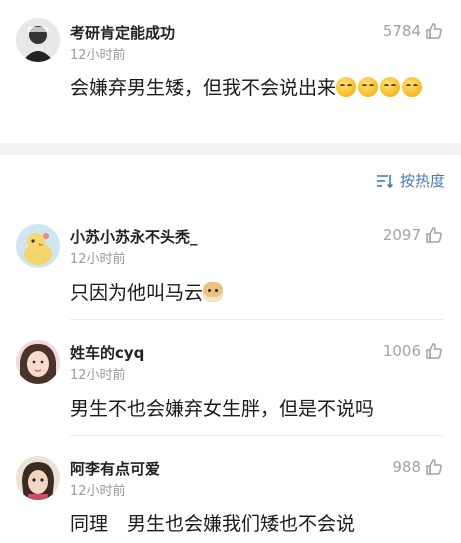 This screenshot has width=461, height=543. What do you see at coordinates (401, 351) in the screenshot?
I see `like-count: 1006` at bounding box center [401, 351].